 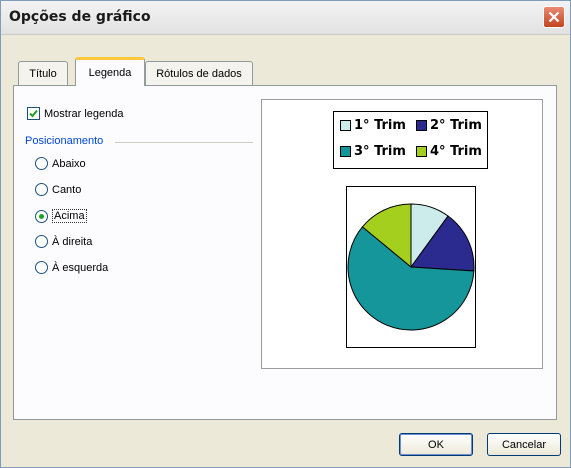 I want to click on radio-acima: Acima, so click(x=61, y=216).